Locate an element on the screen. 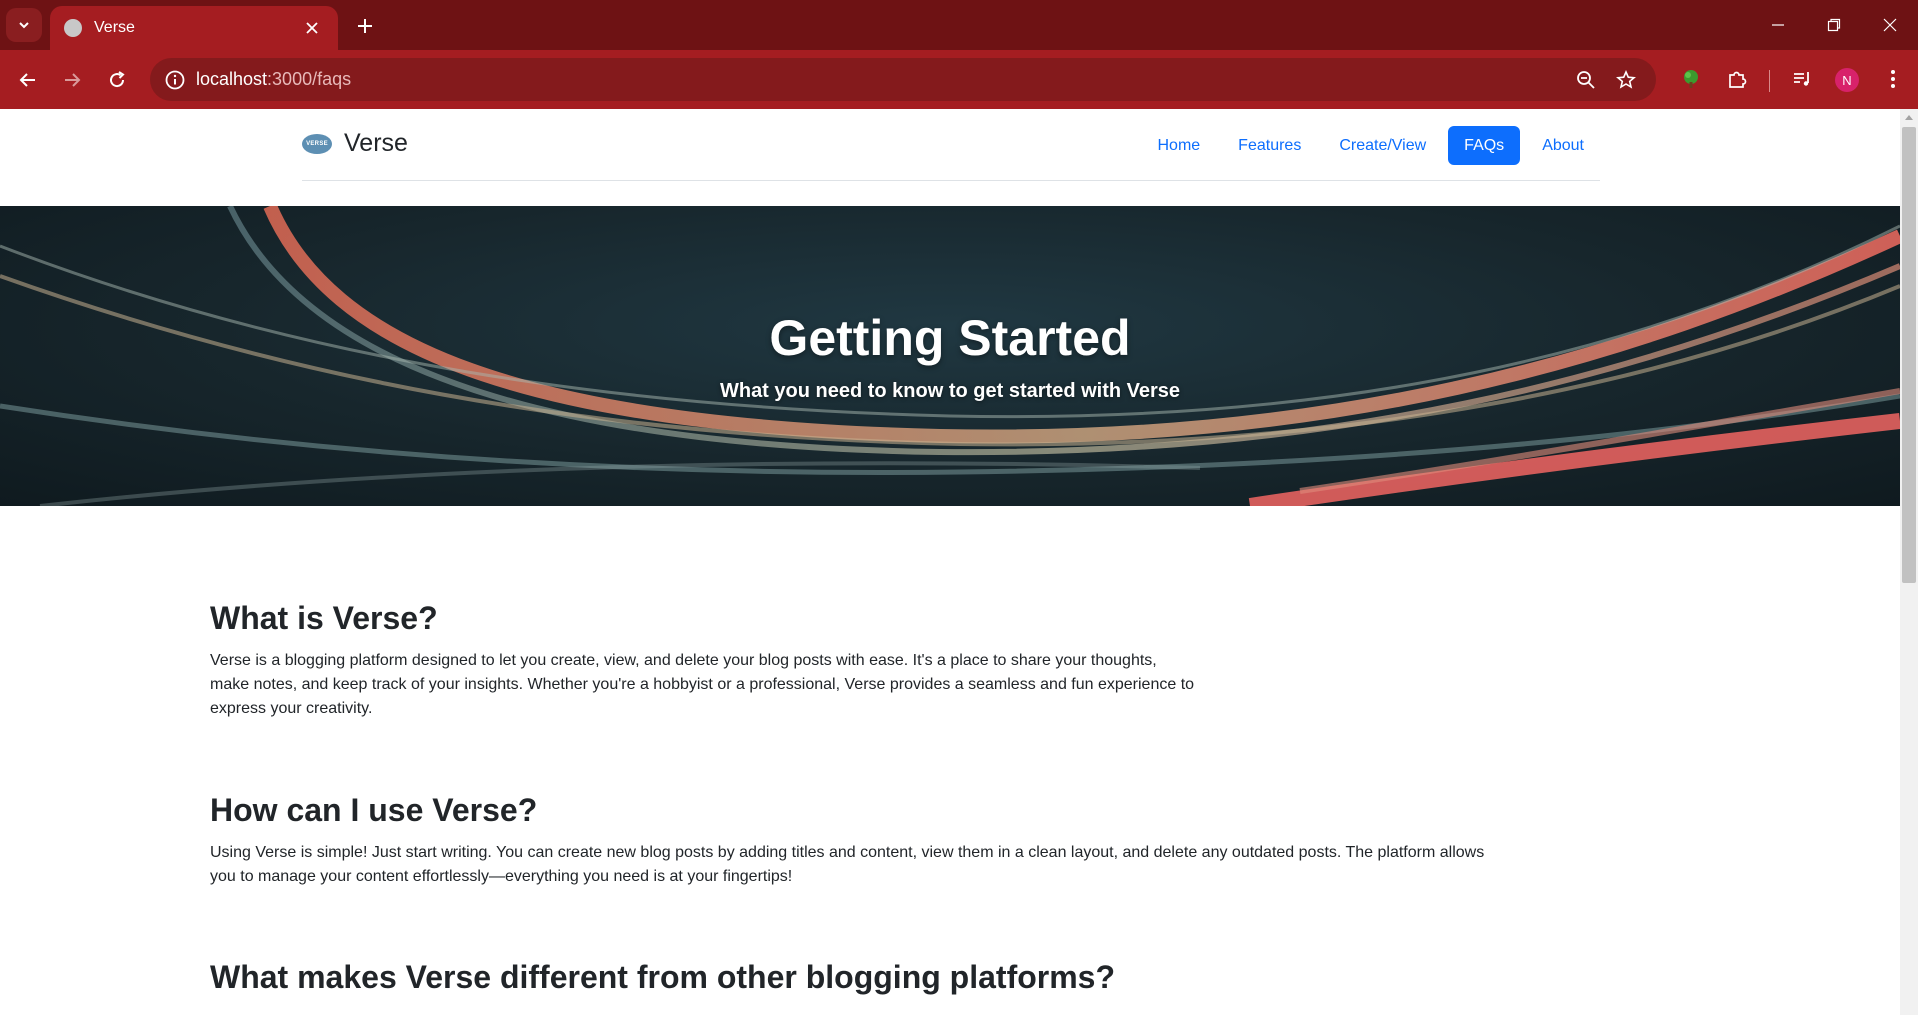  tree-icon is located at coordinates (1691, 79).